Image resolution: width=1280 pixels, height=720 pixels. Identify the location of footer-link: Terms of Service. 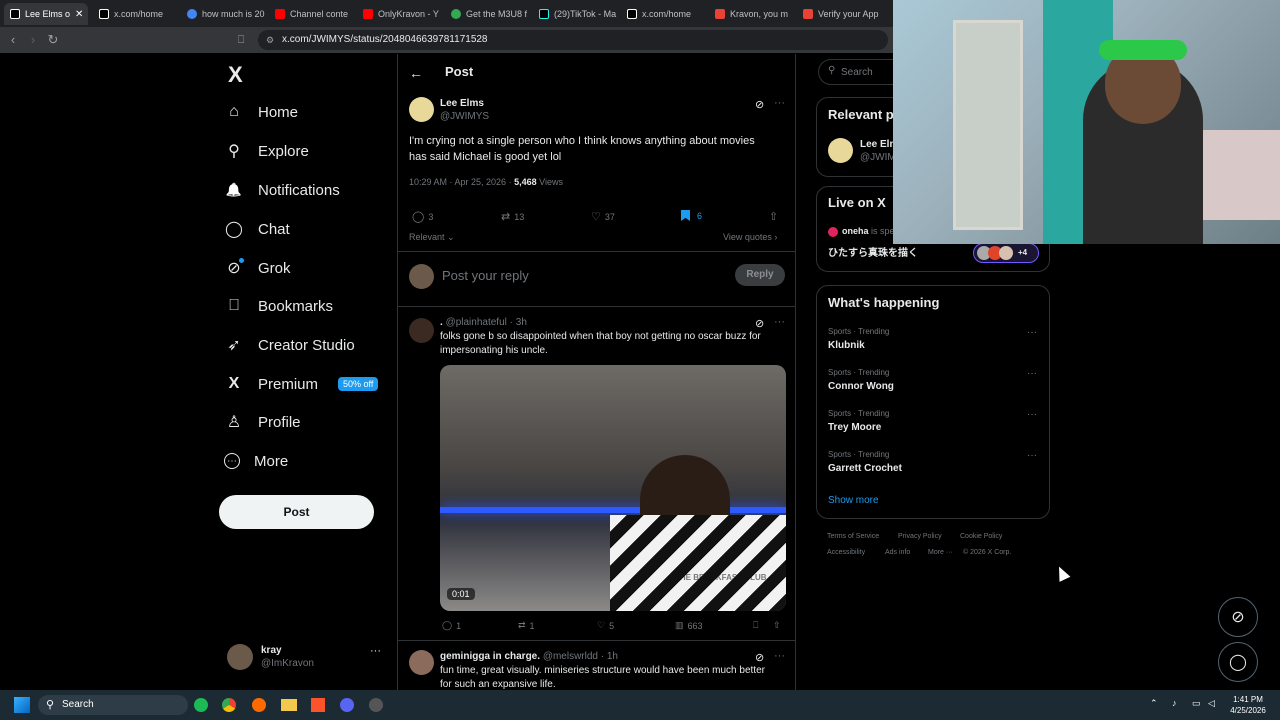
(853, 536).